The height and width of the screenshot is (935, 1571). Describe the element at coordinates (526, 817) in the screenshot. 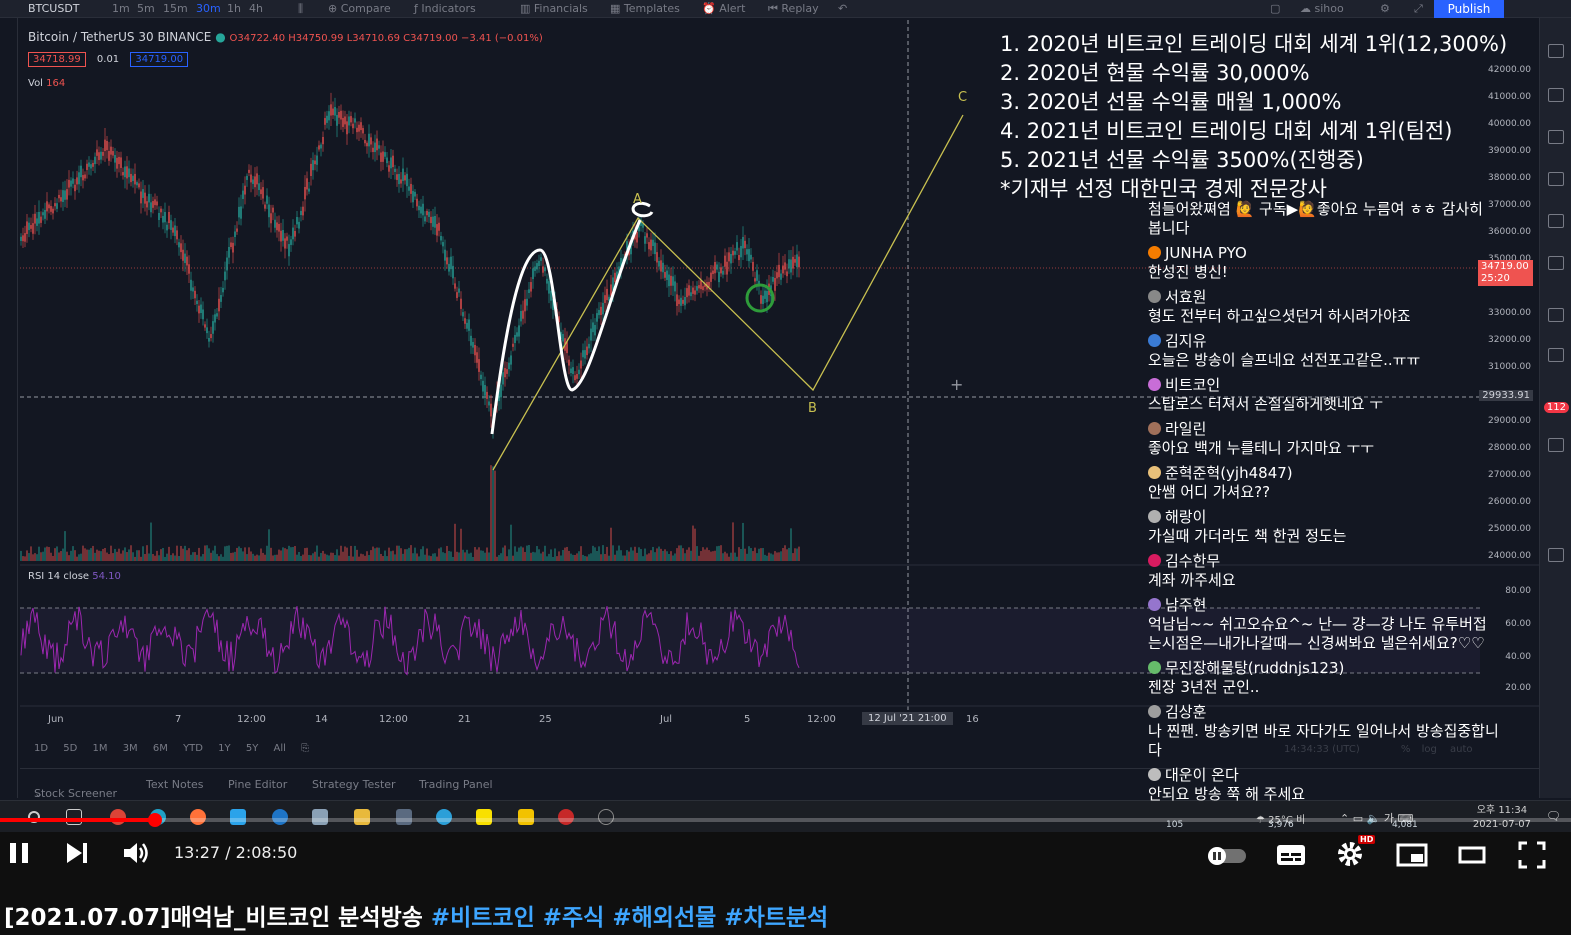

I see `sticky-notes-icon` at that location.